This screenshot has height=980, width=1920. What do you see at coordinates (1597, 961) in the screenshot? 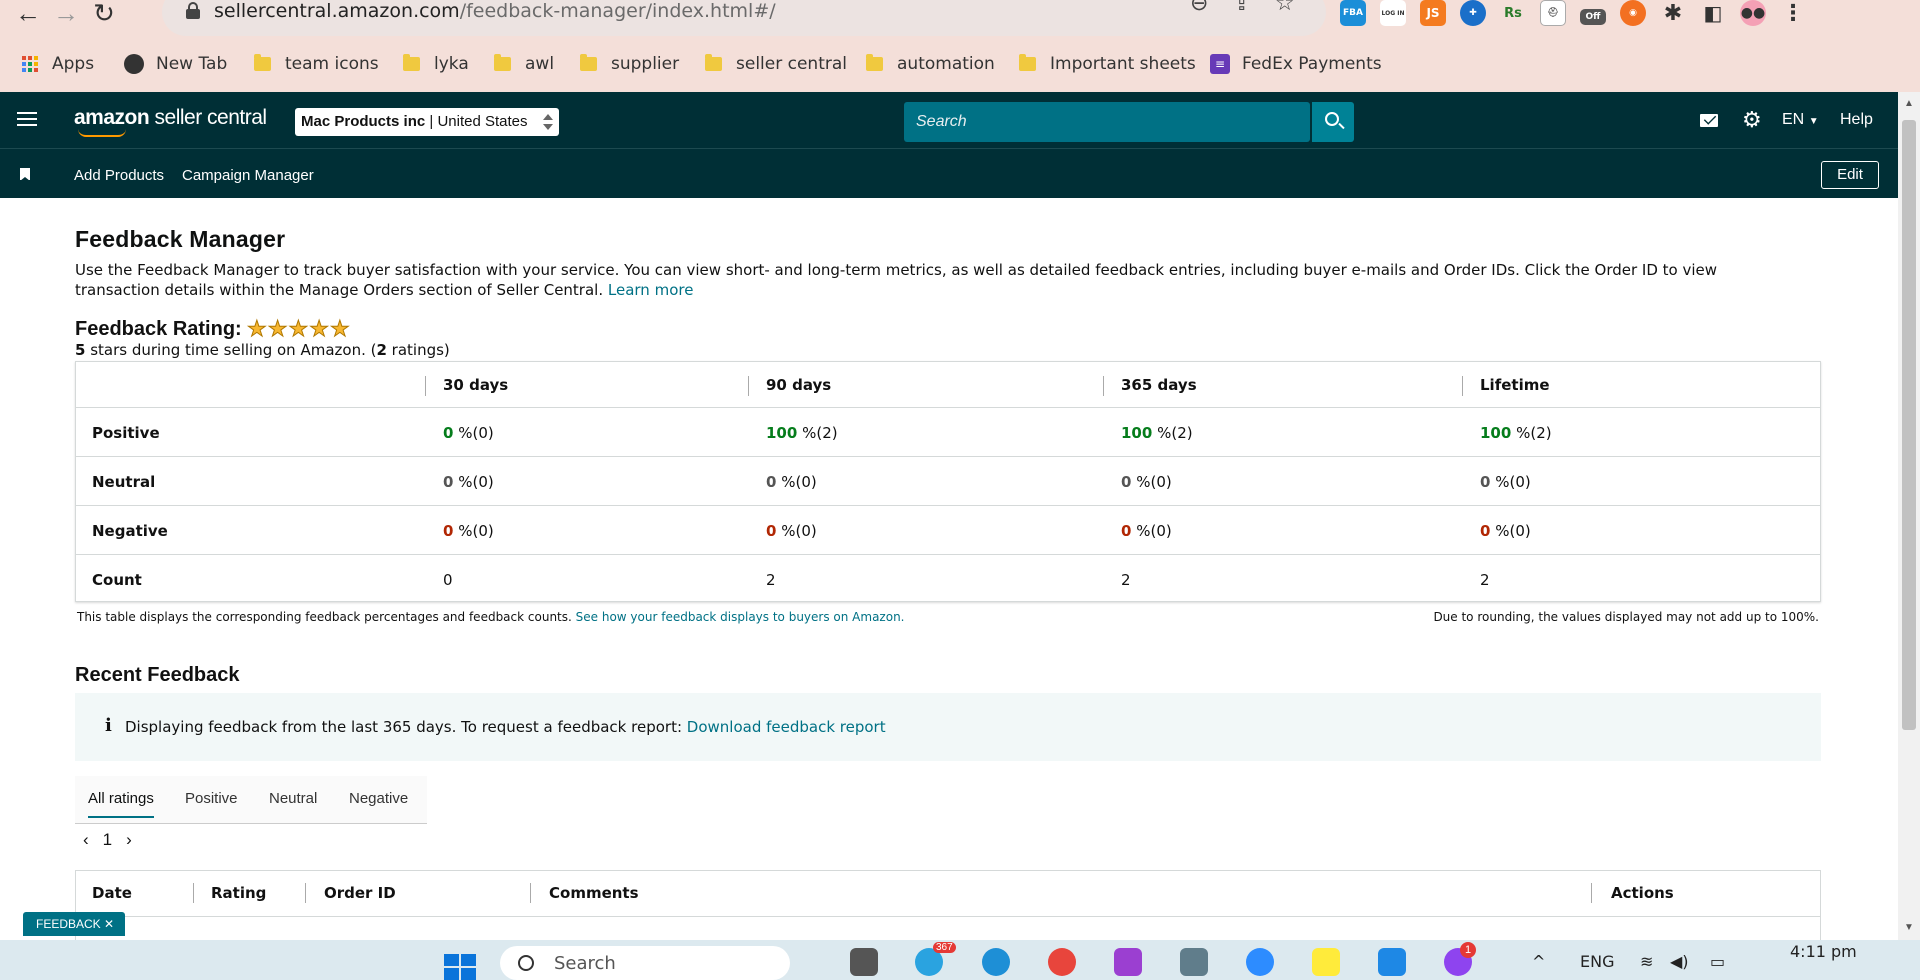
I see `language-indicator: ENG` at bounding box center [1597, 961].